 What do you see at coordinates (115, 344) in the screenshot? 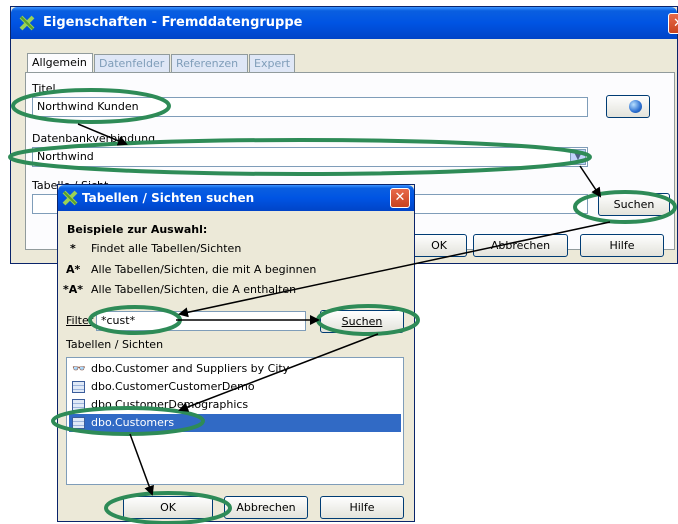
I see `list-label: Tabellen / Sichten` at bounding box center [115, 344].